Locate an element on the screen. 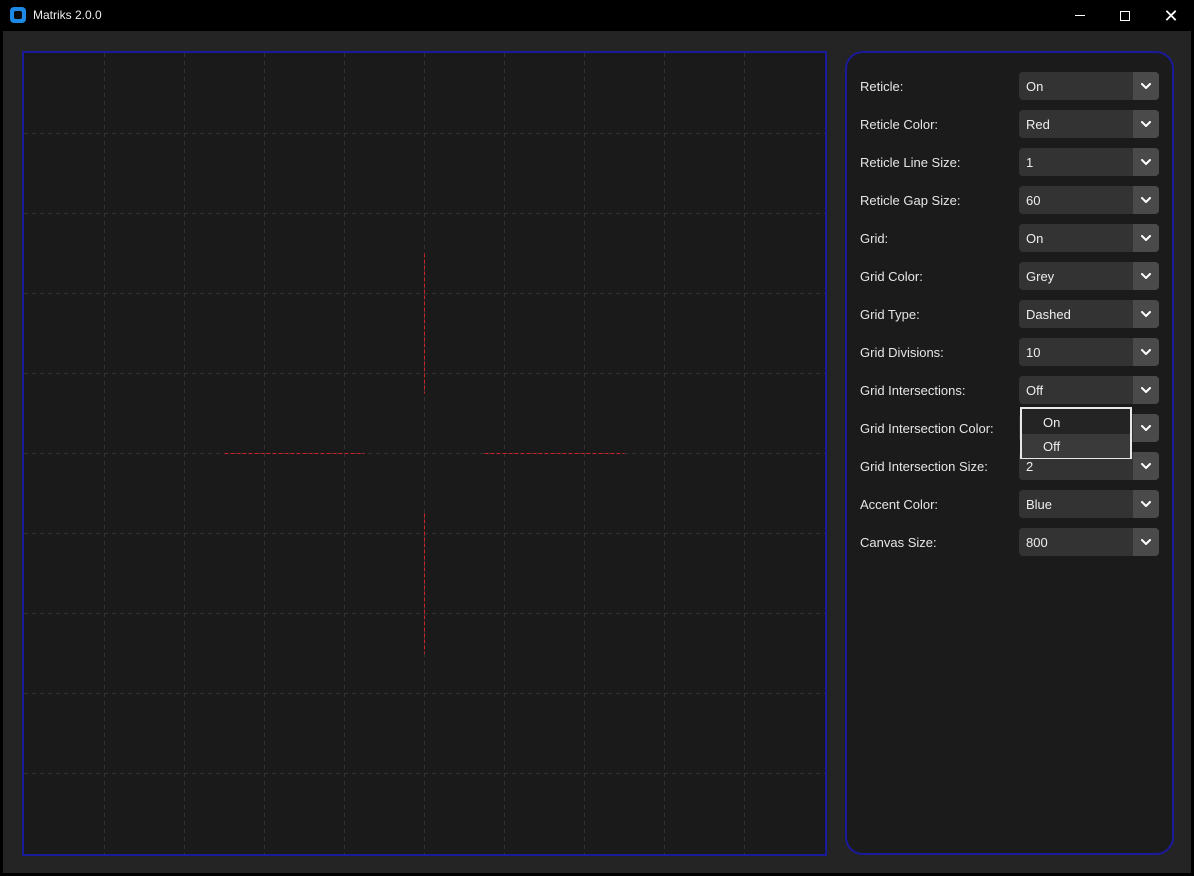 This screenshot has width=1194, height=876. setting-label: Grid Divisions: is located at coordinates (902, 352).